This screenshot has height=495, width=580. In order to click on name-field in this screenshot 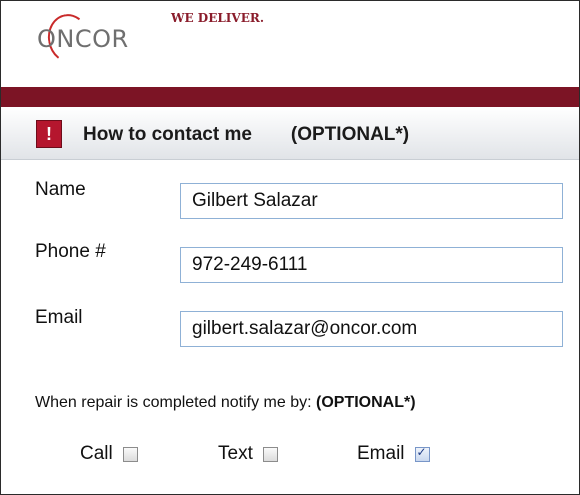, I will do `click(371, 201)`.